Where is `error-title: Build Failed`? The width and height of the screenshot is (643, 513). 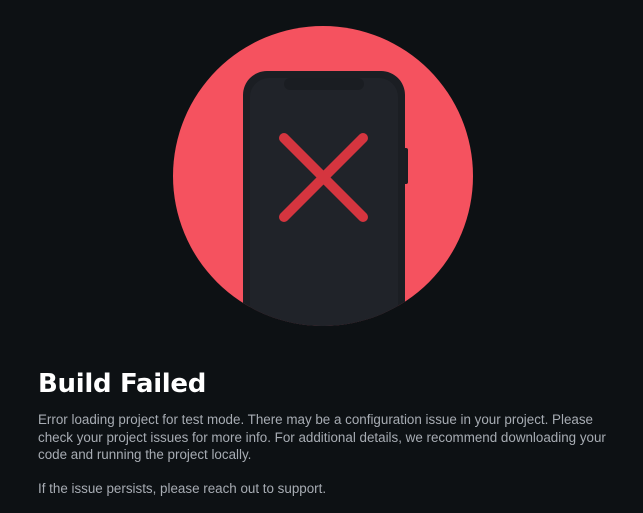
error-title: Build Failed is located at coordinates (122, 384).